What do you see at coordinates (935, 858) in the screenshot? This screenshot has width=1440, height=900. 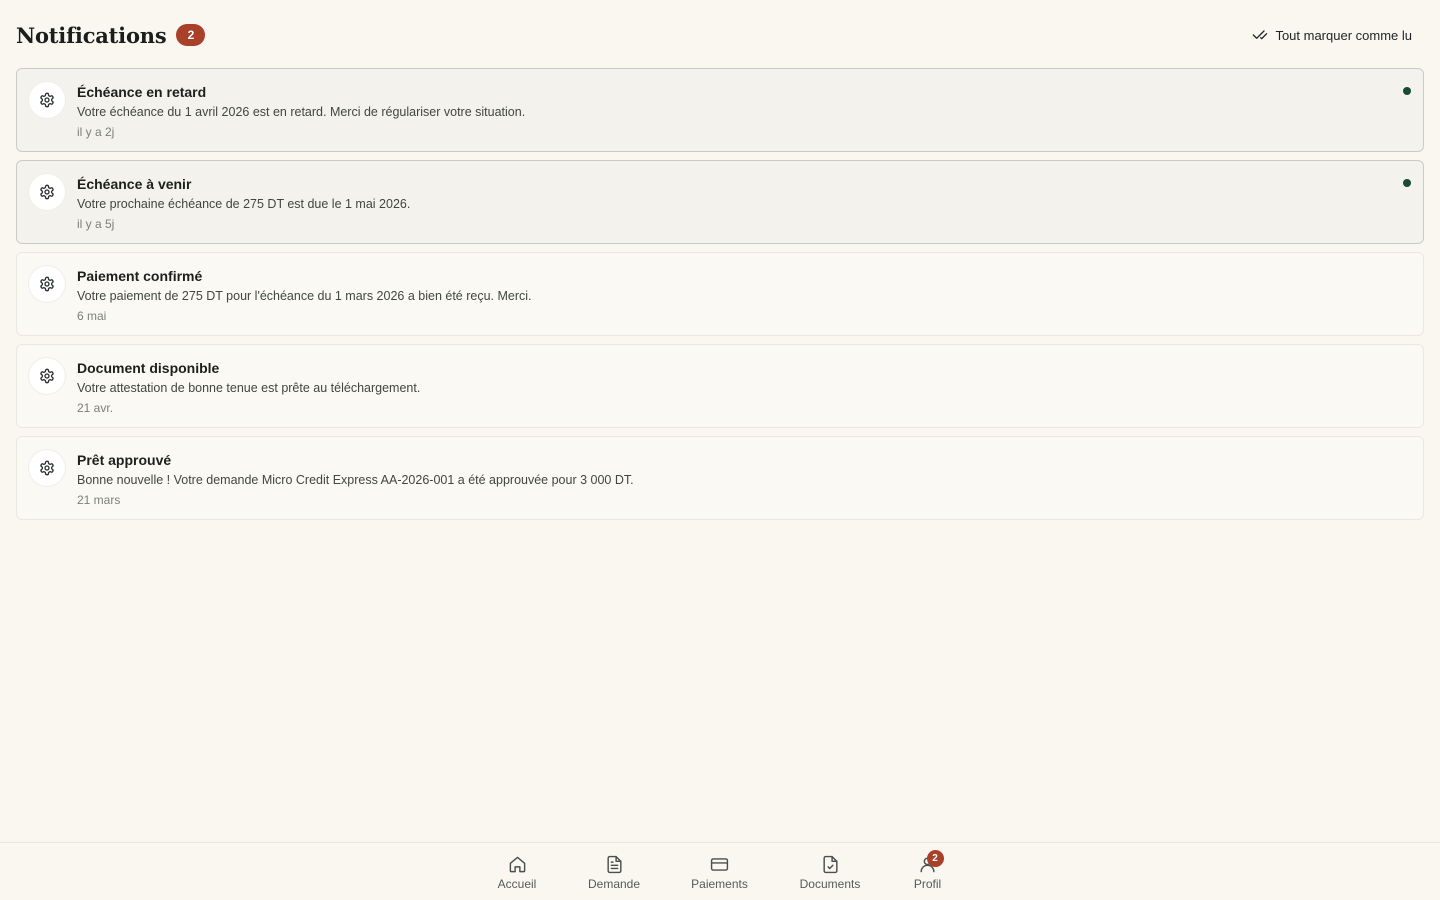 I see `profil-notification-badge: 2` at bounding box center [935, 858].